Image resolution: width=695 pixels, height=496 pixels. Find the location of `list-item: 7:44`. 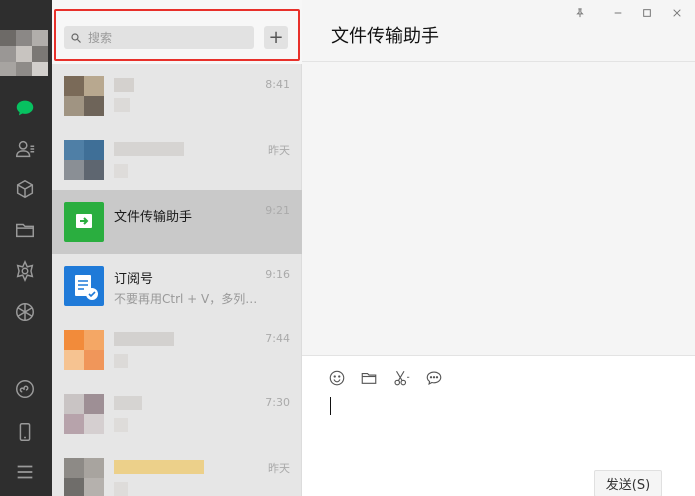

list-item: 7:44 is located at coordinates (177, 350).